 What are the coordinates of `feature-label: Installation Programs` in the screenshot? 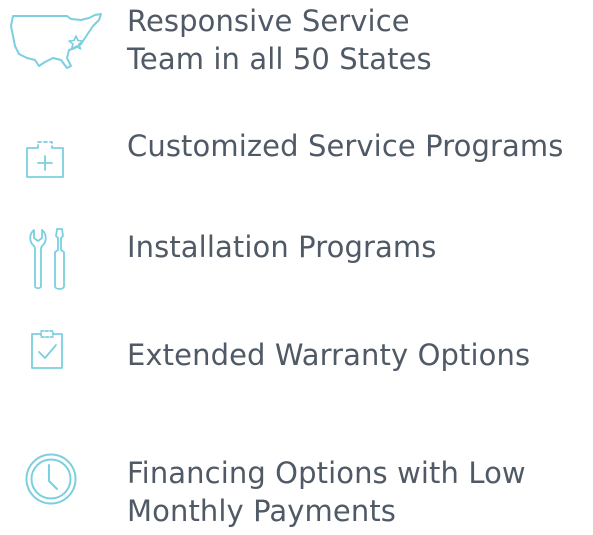 It's located at (281, 247).